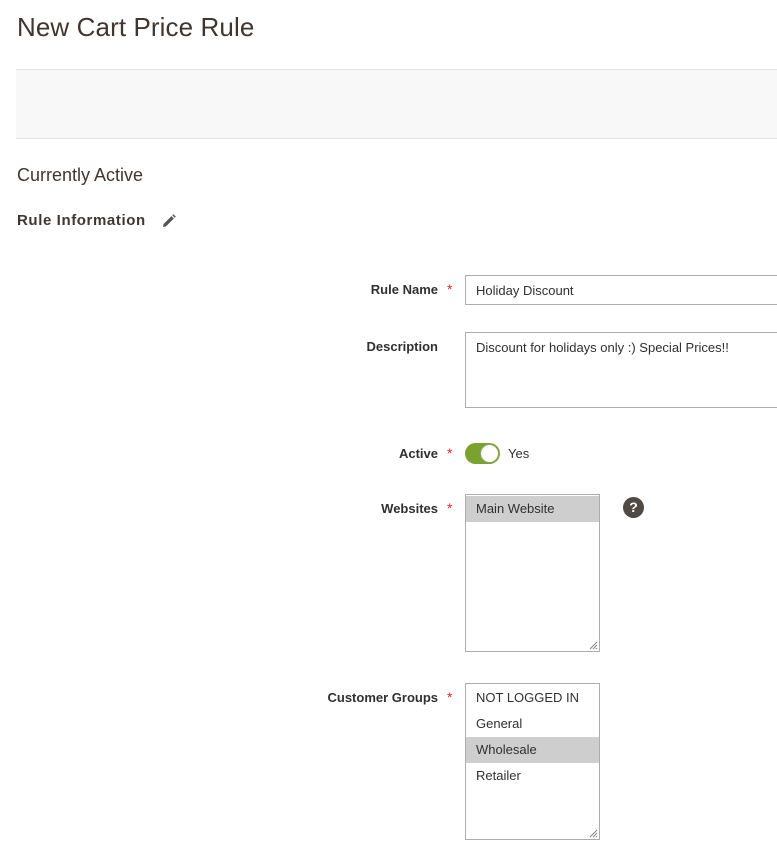 This screenshot has height=863, width=777. I want to click on rule-name-input, so click(621, 290).